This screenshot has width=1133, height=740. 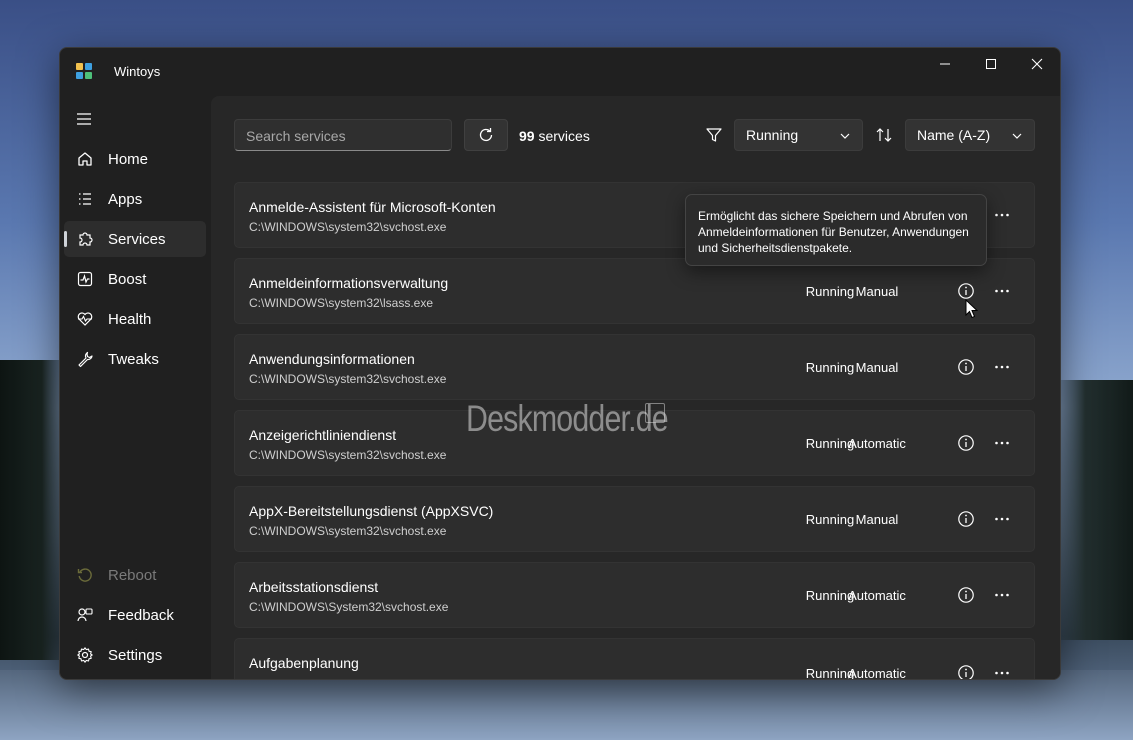 I want to click on sidebar-item-label: Feedback, so click(x=141, y=615).